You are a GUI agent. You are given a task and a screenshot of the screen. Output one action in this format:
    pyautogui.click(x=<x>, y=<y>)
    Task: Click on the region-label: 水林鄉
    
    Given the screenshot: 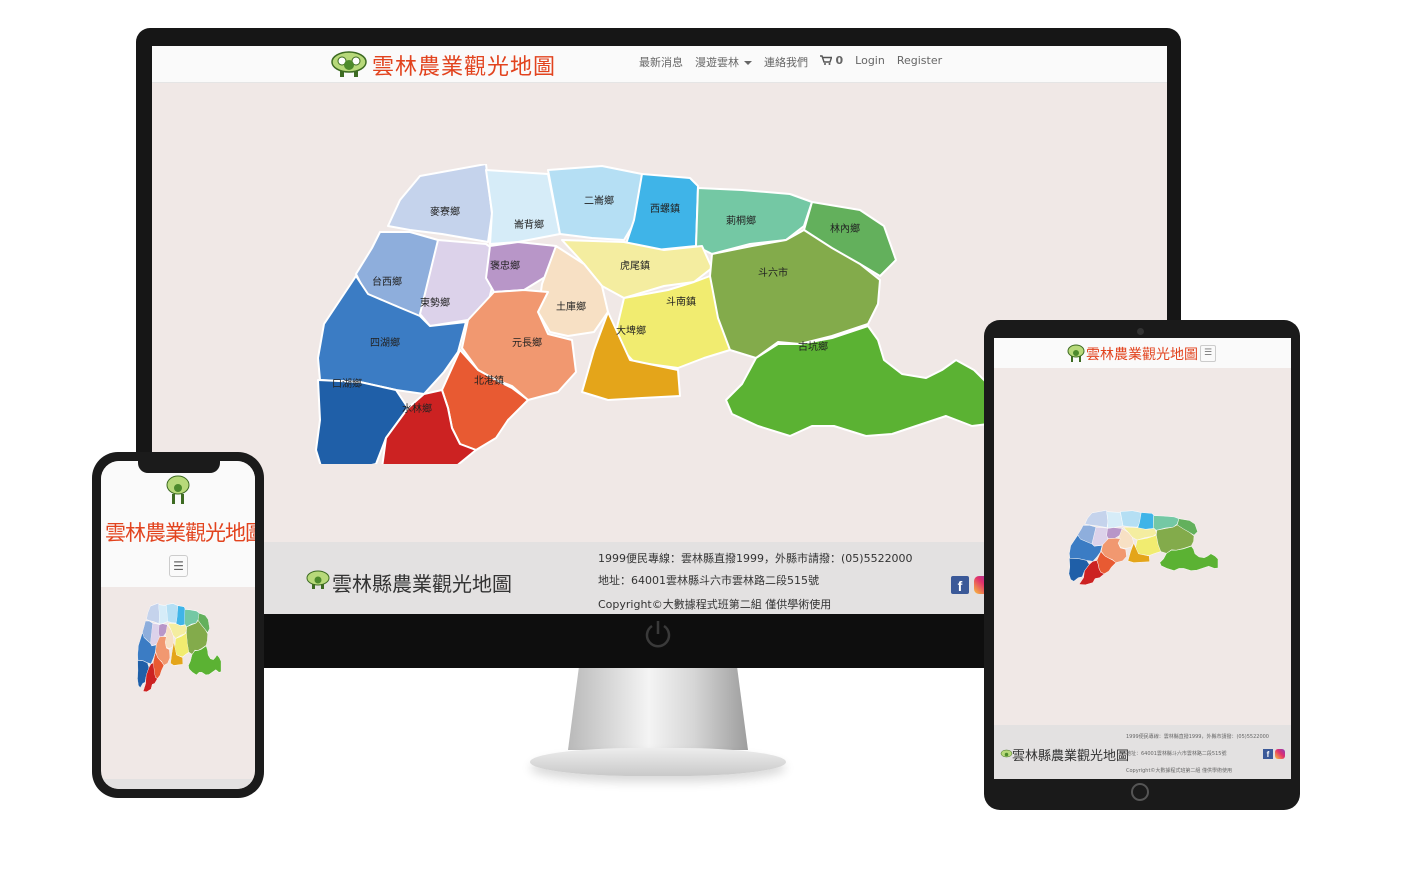 What is the action you would take?
    pyautogui.click(x=417, y=408)
    